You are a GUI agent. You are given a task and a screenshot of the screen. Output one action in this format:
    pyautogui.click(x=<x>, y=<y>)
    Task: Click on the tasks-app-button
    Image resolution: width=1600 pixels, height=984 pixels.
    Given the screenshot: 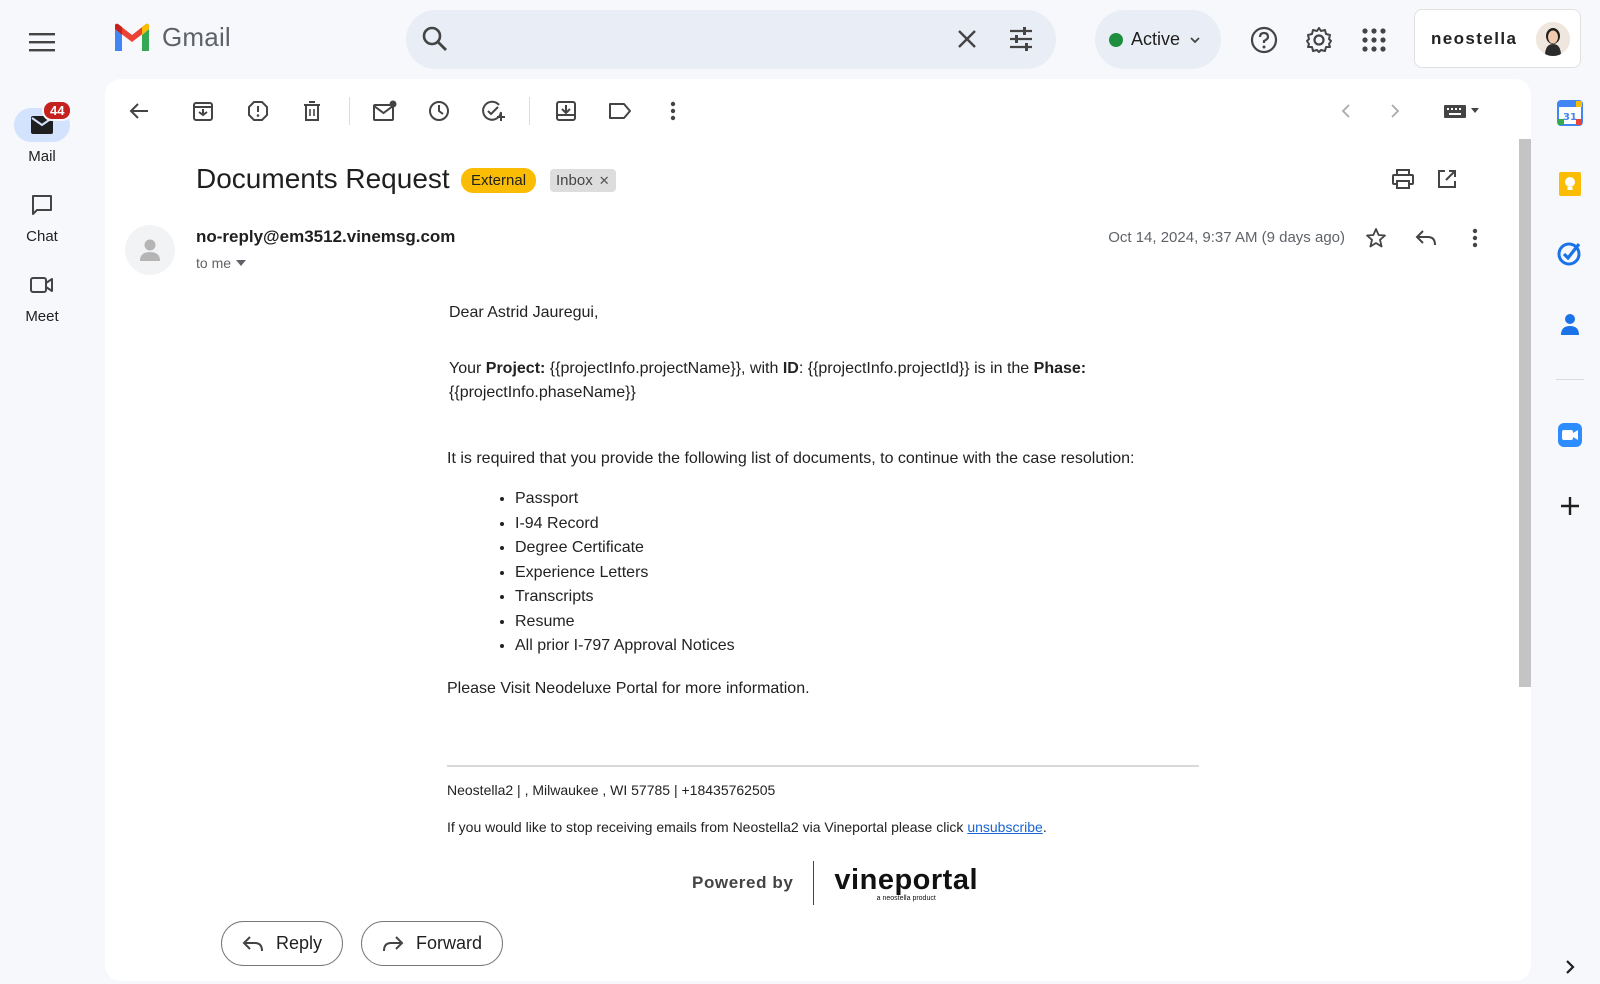 What is the action you would take?
    pyautogui.click(x=1570, y=253)
    